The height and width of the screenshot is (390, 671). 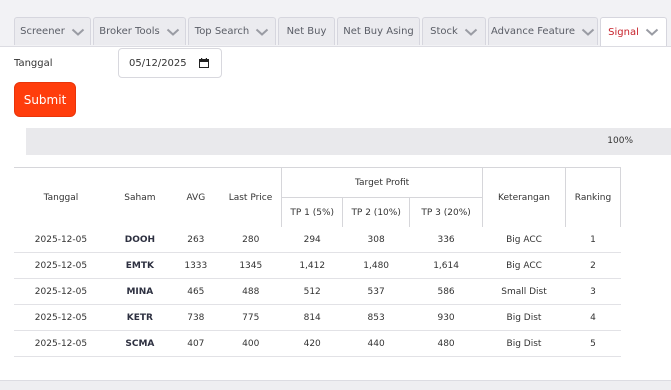 I want to click on cell-tp1: 512, so click(x=312, y=291).